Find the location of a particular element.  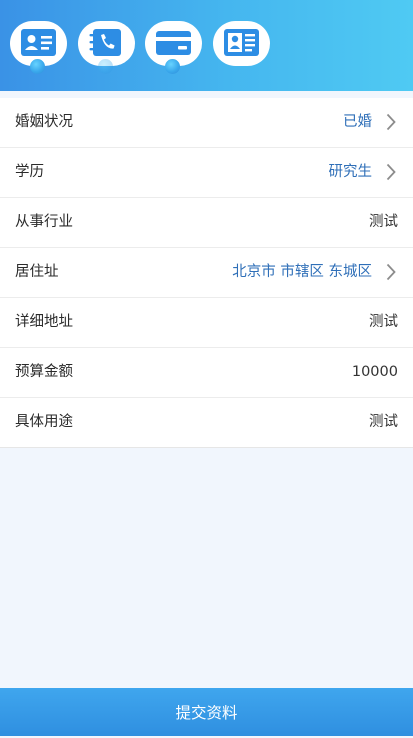

education-label: 学历 is located at coordinates (29, 172).